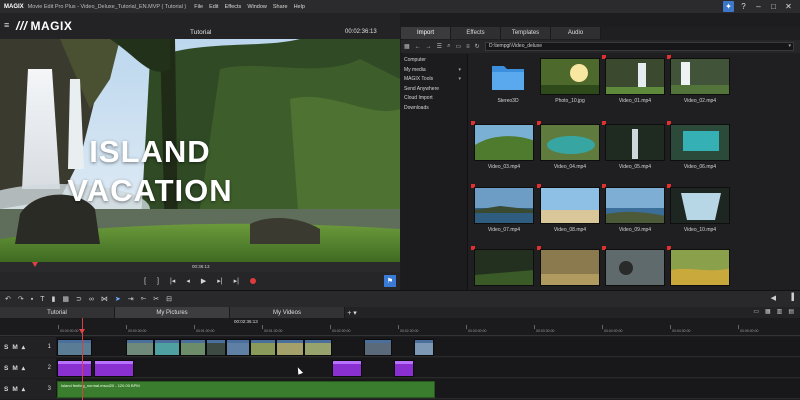 This screenshot has height=400, width=800. I want to click on folder-icon: ▭, so click(458, 46).